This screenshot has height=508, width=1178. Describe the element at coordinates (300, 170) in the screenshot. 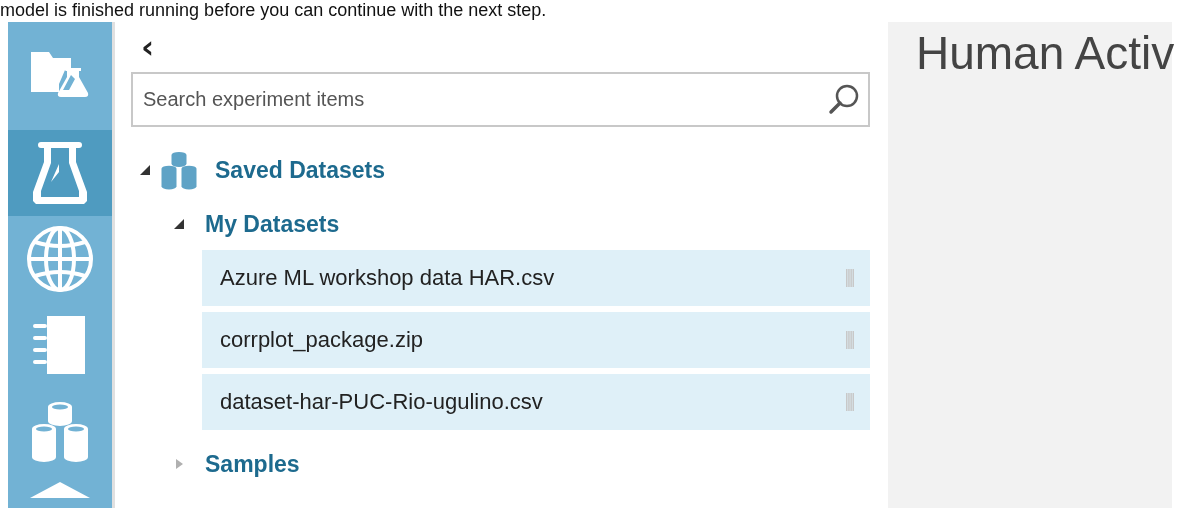

I see `tree-node-label: Saved Datasets` at that location.